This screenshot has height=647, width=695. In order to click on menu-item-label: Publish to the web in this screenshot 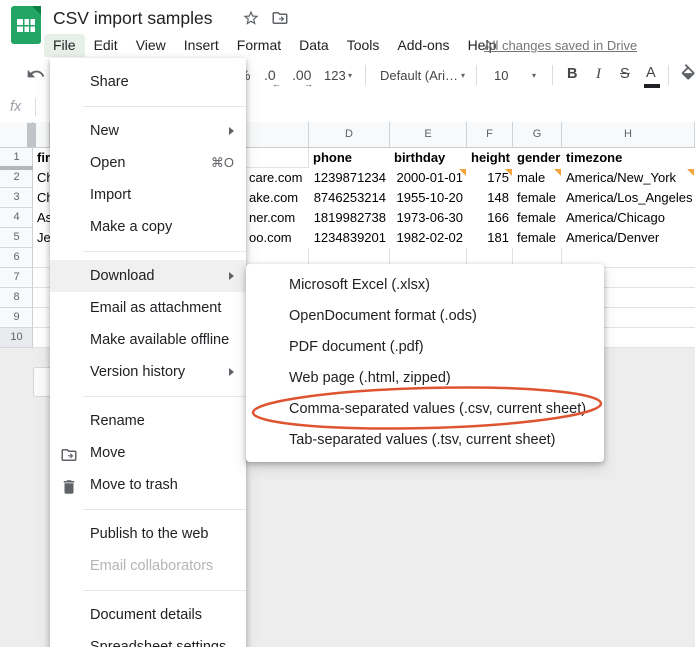, I will do `click(149, 534)`.